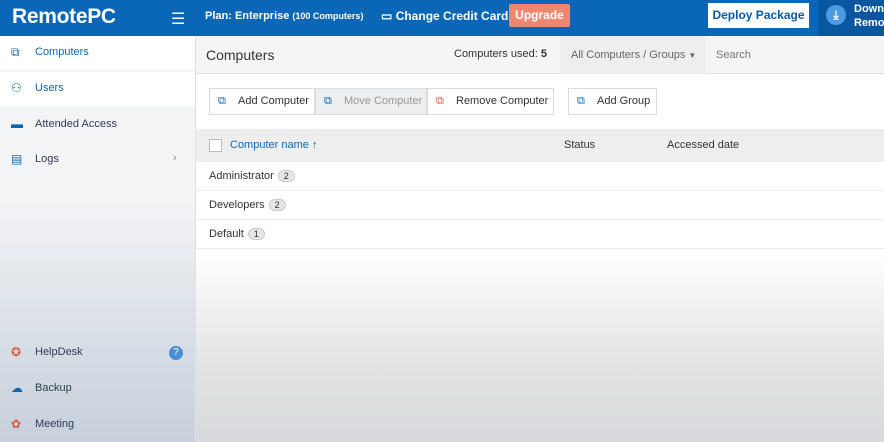 This screenshot has width=884, height=442. I want to click on sidebar-label: Users, so click(49, 88).